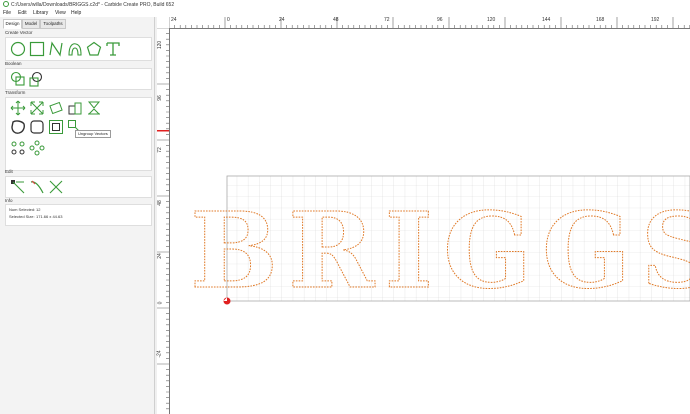 Image resolution: width=690 pixels, height=414 pixels. I want to click on align-tool-icon, so click(75, 108).